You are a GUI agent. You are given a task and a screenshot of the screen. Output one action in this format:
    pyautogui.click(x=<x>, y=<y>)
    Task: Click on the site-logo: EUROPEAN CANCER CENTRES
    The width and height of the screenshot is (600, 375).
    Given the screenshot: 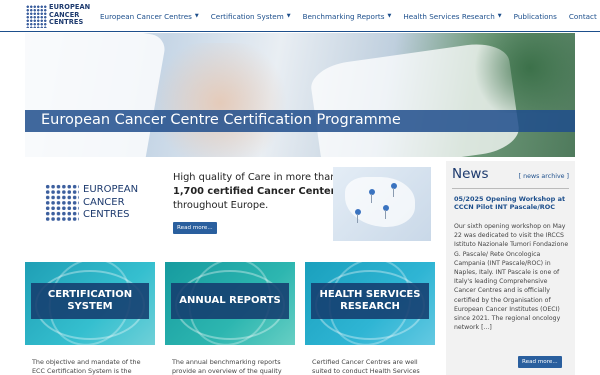 What is the action you would take?
    pyautogui.click(x=58, y=16)
    